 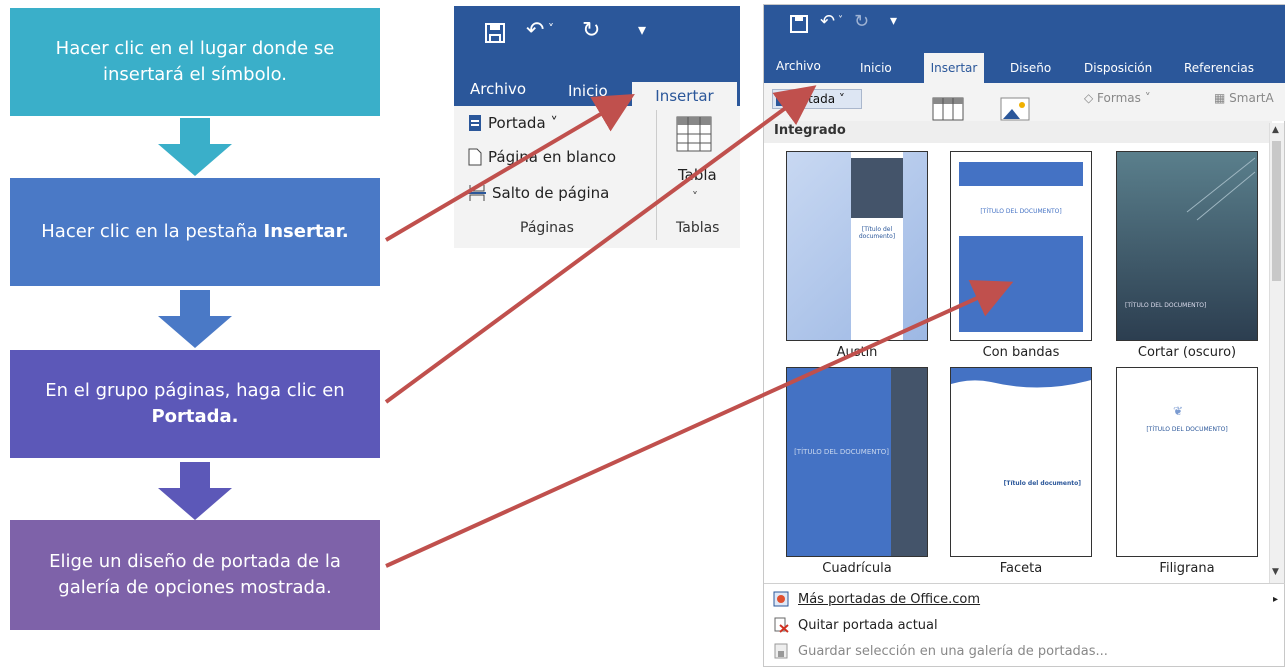 What do you see at coordinates (152, 231) in the screenshot?
I see `step-2-text: Hacer clic en la pestaña` at bounding box center [152, 231].